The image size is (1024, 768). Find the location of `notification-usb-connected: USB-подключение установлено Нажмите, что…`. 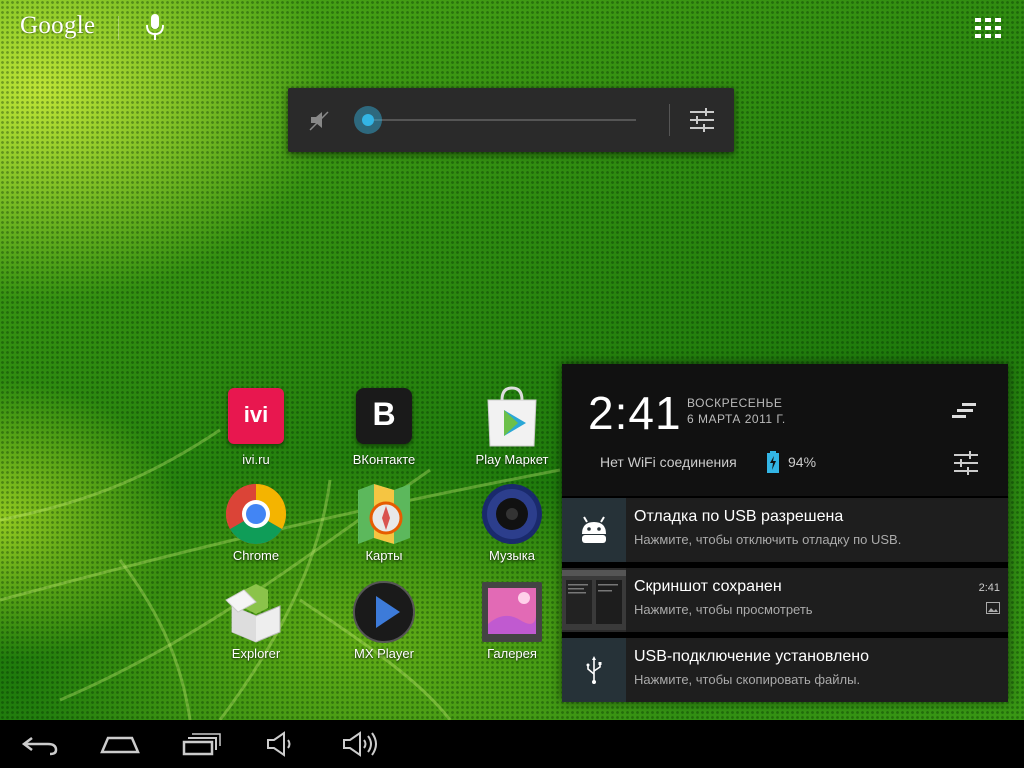

notification-usb-connected: USB-подключение установлено Нажмите, что… is located at coordinates (785, 670).